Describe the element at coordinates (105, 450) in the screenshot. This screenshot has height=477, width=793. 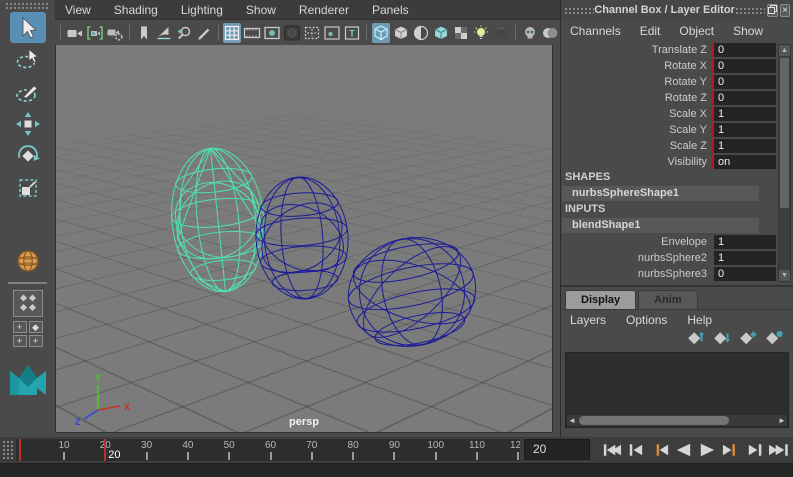
I see `current-time-marker` at that location.